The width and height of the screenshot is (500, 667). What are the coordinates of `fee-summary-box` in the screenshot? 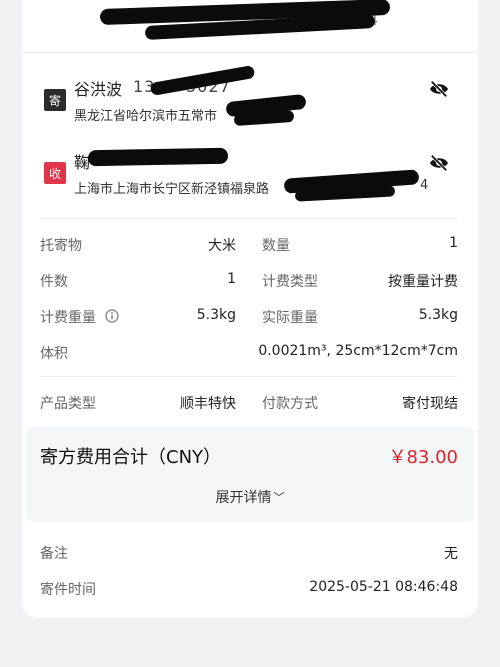 It's located at (250, 474).